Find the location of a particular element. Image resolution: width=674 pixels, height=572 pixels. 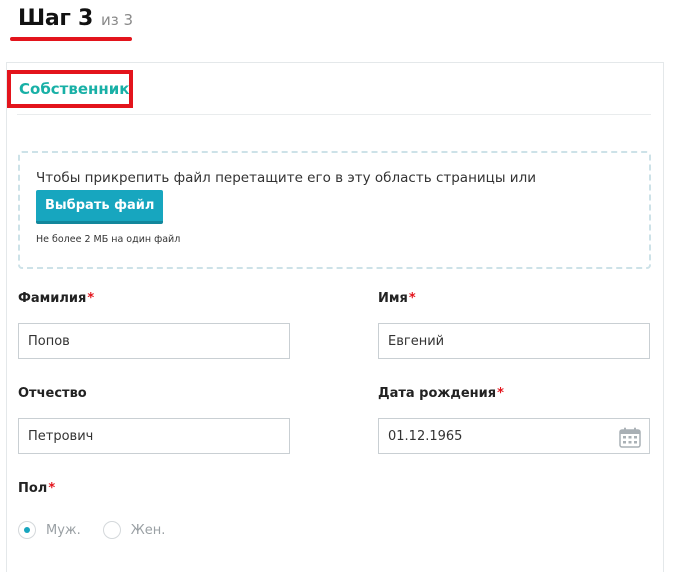

gender-radio-group: Муж. Жен. is located at coordinates (91, 530).